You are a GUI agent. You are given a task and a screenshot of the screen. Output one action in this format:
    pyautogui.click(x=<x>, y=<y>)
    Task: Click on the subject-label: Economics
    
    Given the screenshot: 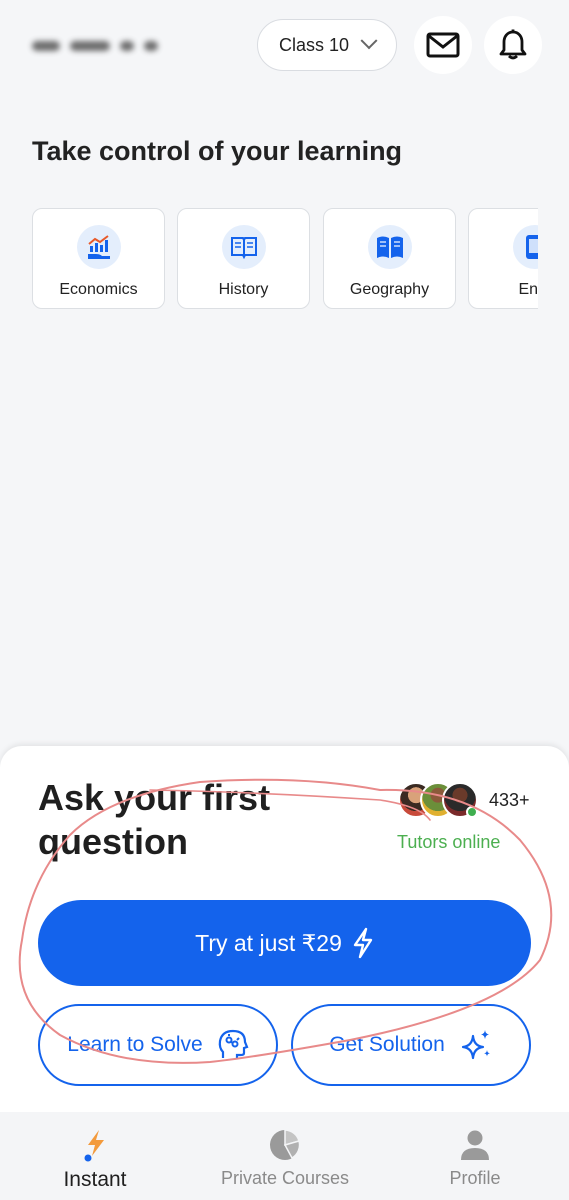 What is the action you would take?
    pyautogui.click(x=98, y=289)
    